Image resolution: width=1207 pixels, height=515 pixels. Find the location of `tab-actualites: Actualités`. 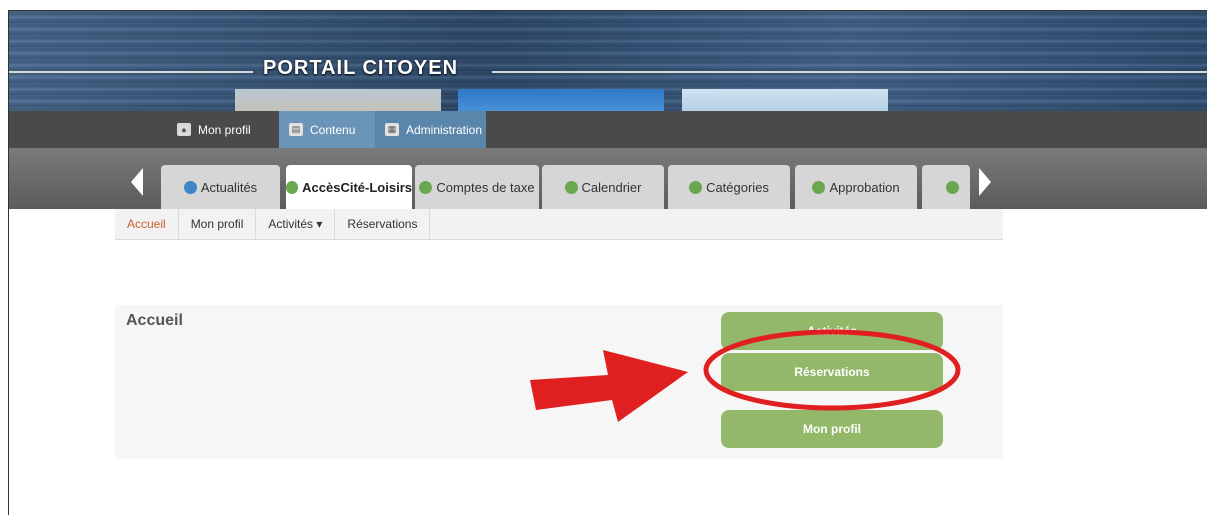

tab-actualites: Actualités is located at coordinates (220, 187).